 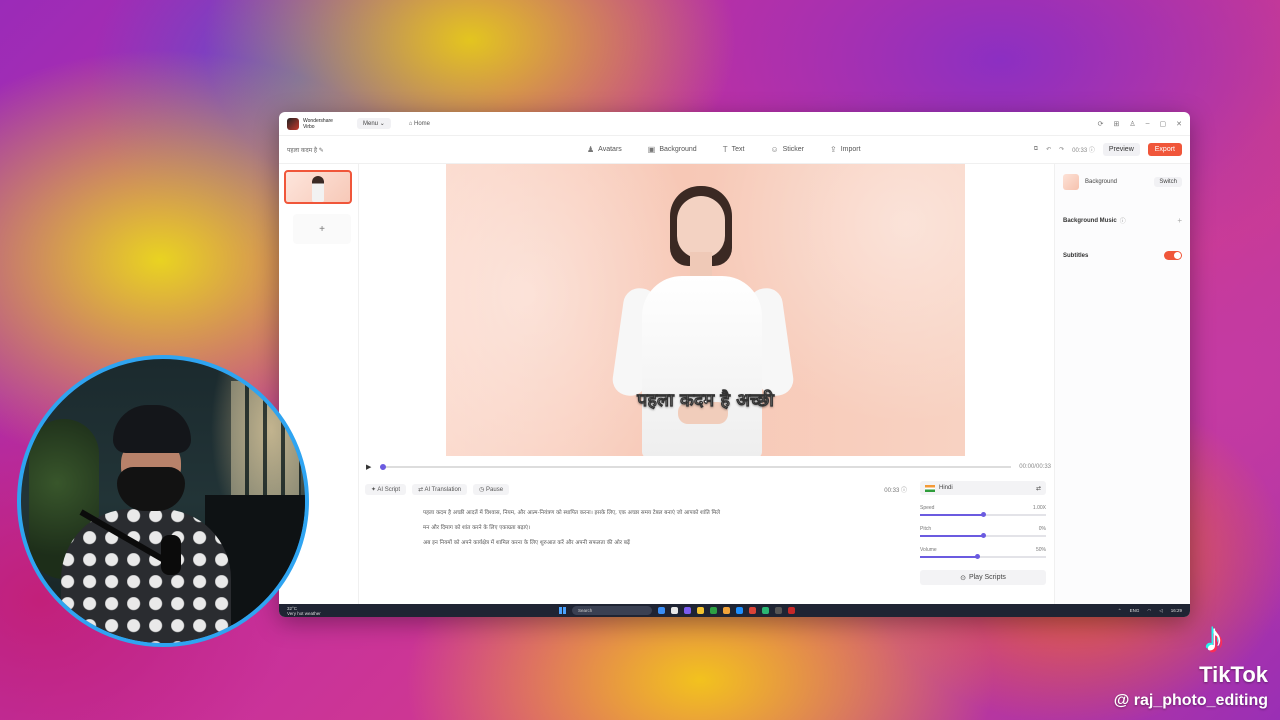 What do you see at coordinates (1179, 124) in the screenshot?
I see `close-icon: ✕` at bounding box center [1179, 124].